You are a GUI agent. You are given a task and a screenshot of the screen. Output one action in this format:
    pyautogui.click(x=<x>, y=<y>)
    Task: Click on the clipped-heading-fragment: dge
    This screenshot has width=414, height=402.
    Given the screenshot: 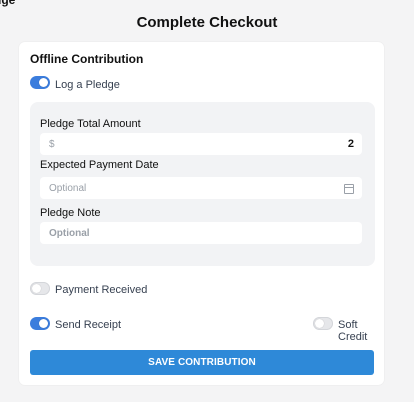 What is the action you would take?
    pyautogui.click(x=8, y=3)
    